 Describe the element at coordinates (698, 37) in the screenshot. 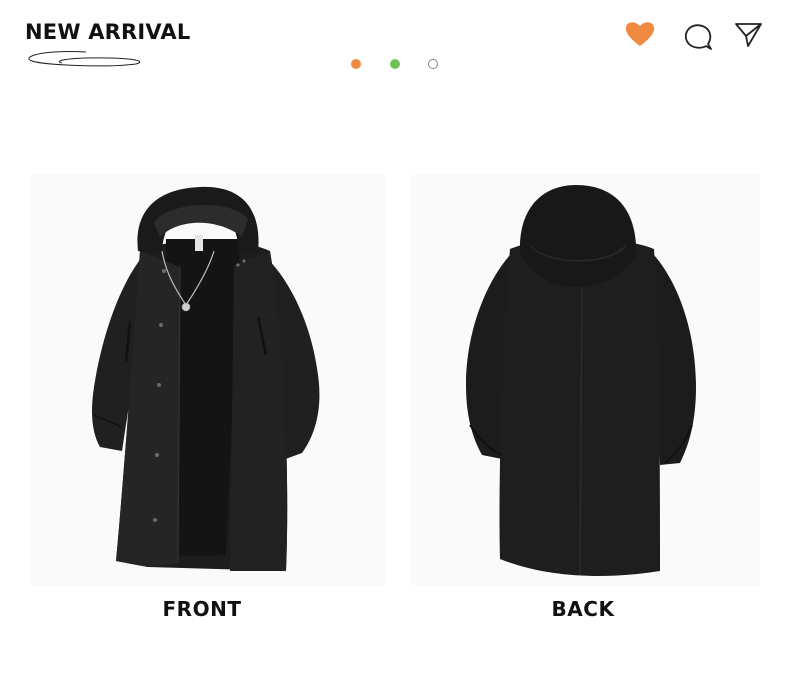

I see `speech-bubble-icon` at that location.